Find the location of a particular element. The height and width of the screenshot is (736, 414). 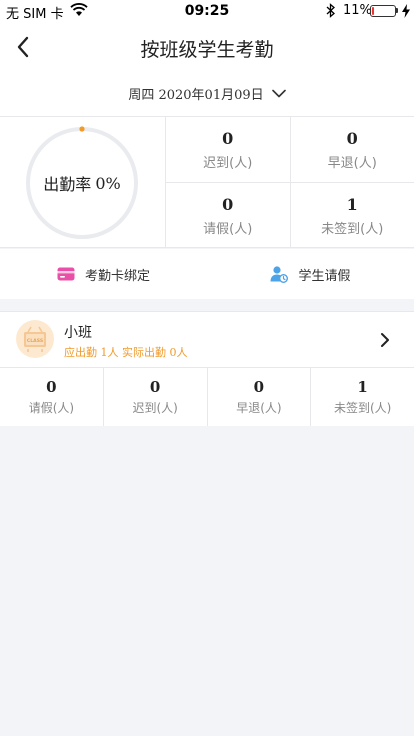

status-bar: 无 SIM 卡 09:25 11% is located at coordinates (207, 11).